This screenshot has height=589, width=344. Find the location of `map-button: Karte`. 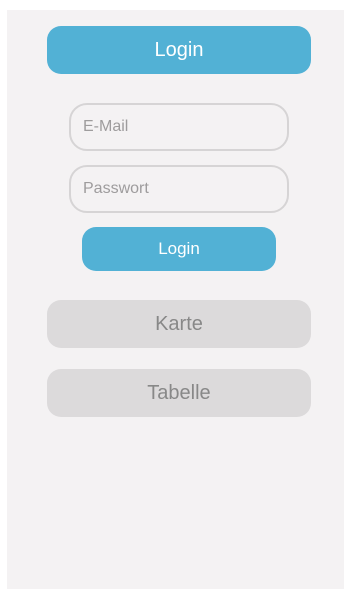

map-button: Karte is located at coordinates (179, 324).